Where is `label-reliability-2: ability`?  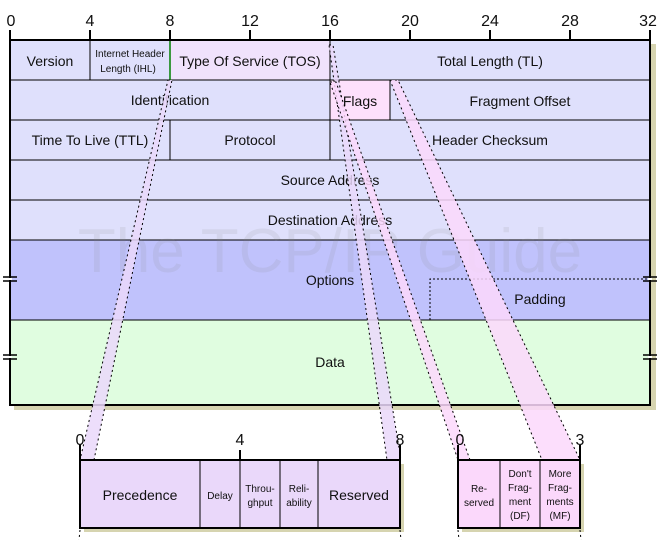 label-reliability-2: ability is located at coordinates (299, 503).